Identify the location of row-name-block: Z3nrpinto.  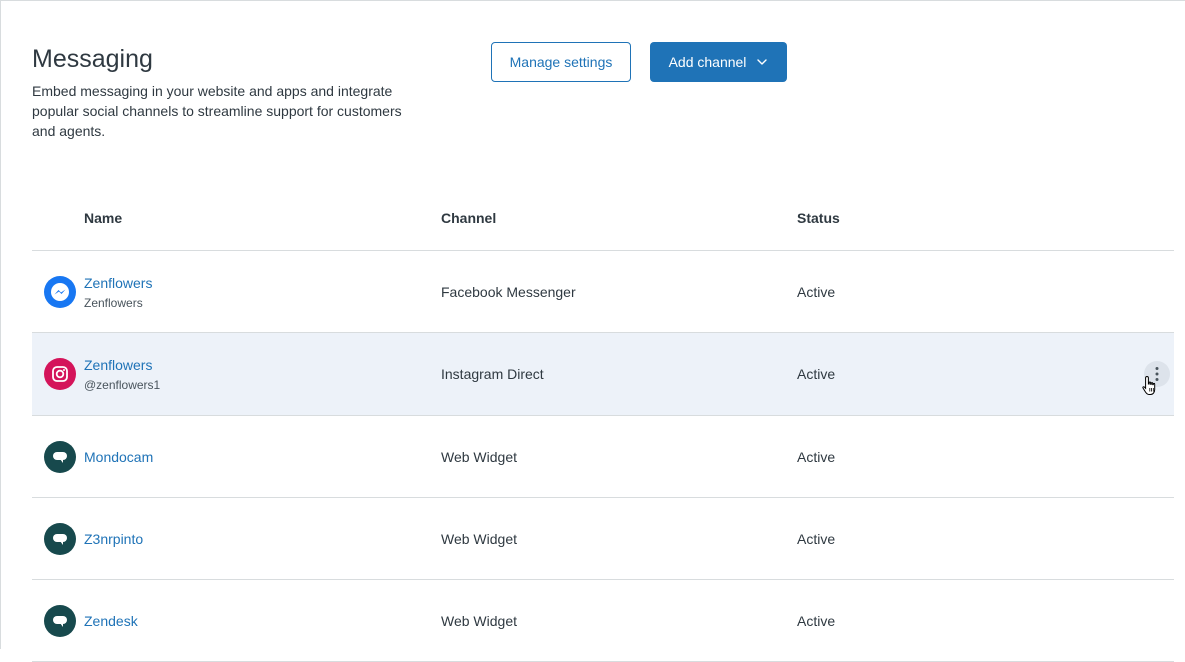
(113, 539).